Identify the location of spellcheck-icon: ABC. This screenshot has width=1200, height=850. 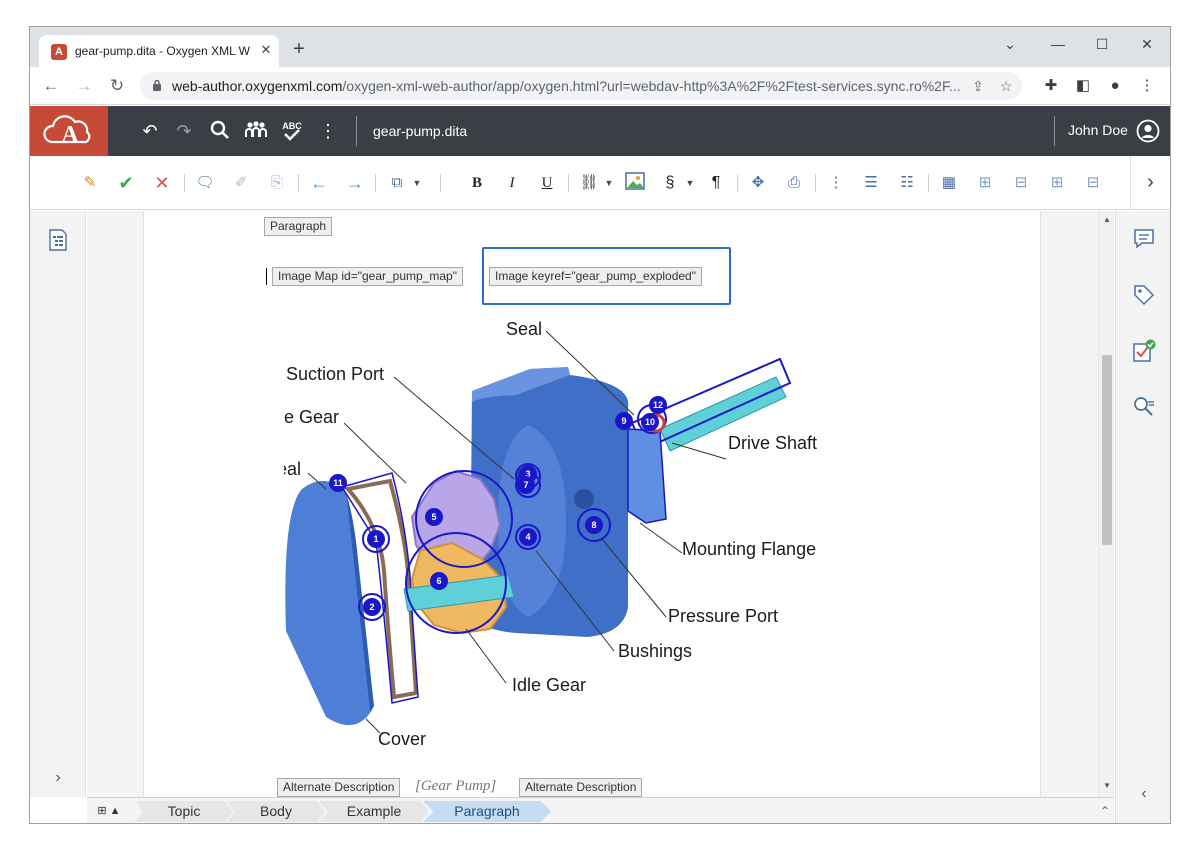
(292, 131).